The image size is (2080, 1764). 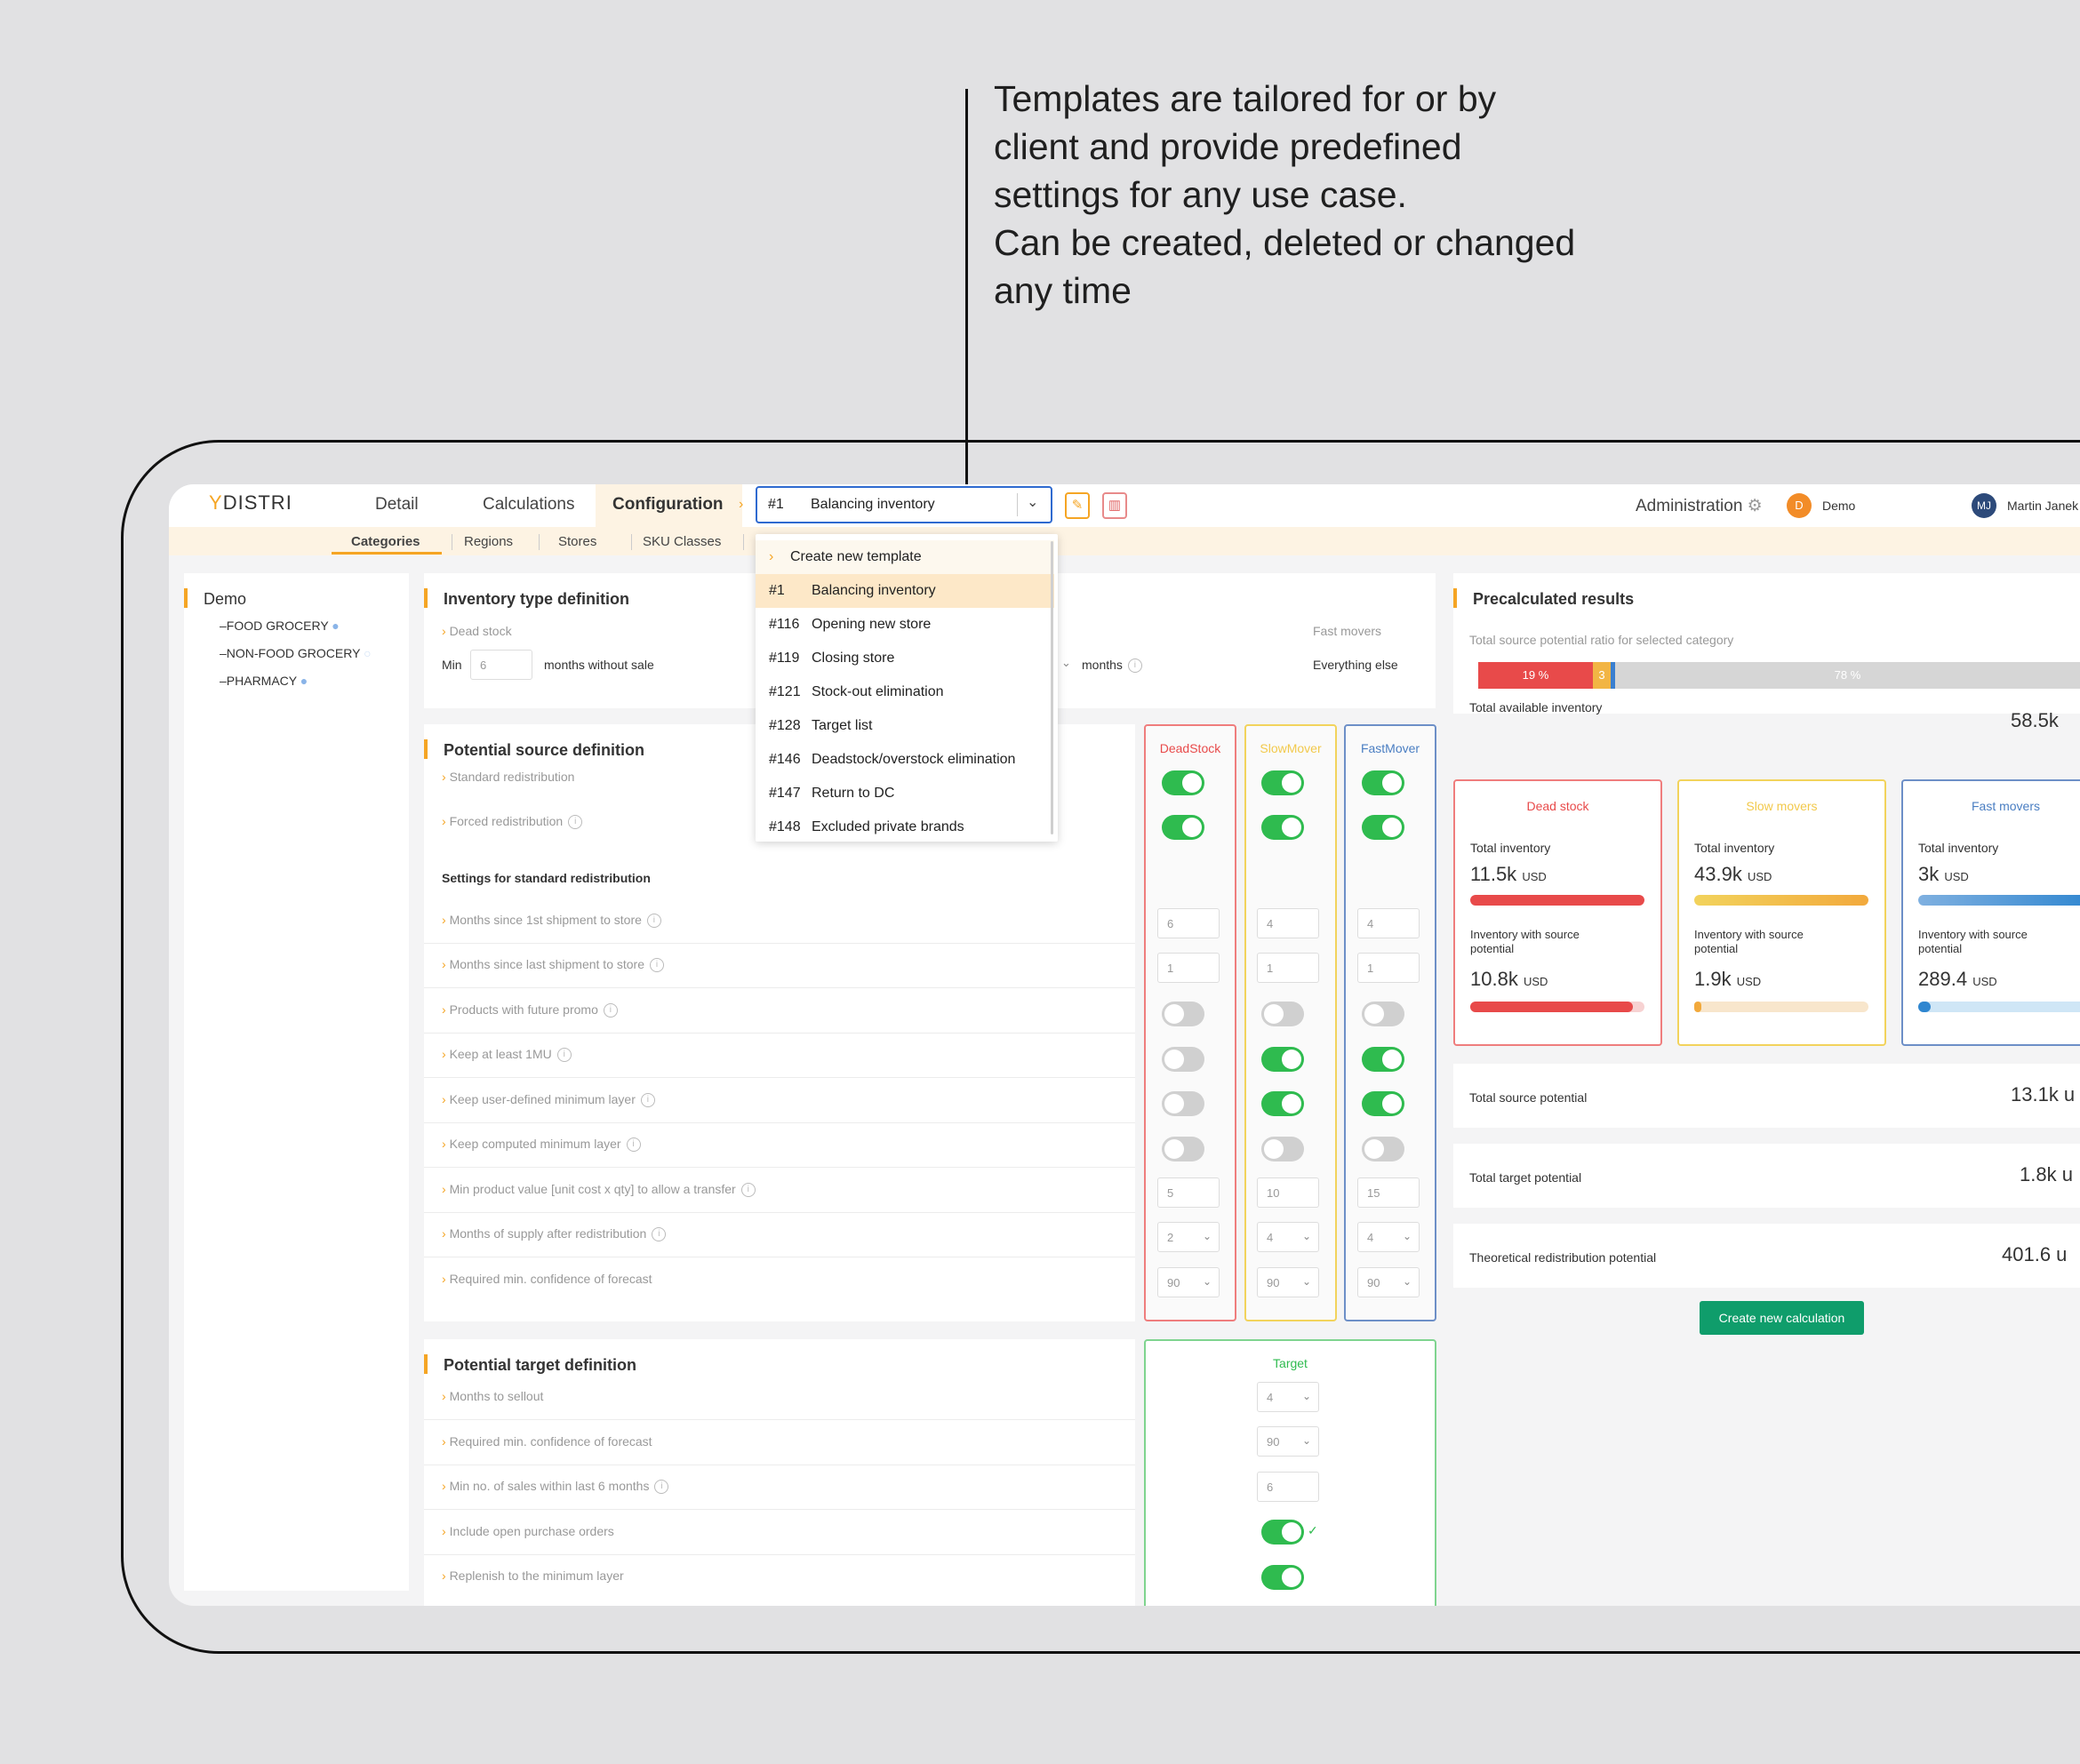 I want to click on user-name: Martin Janek, so click(x=2042, y=506).